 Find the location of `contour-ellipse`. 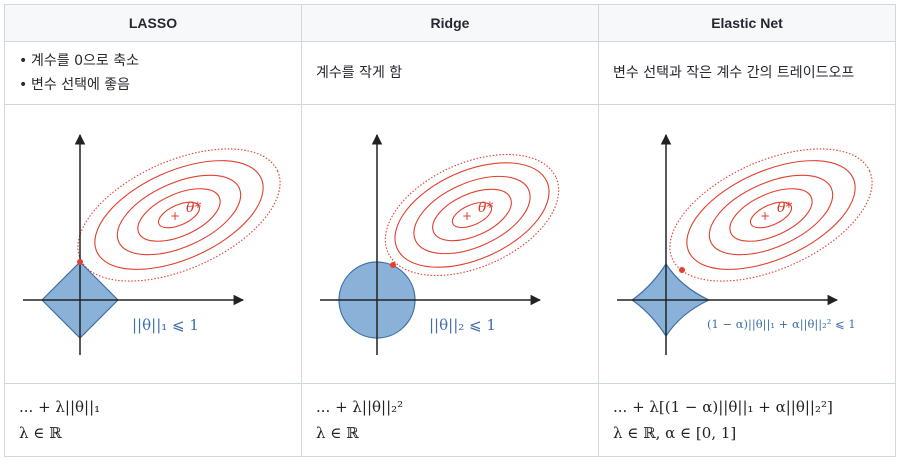

contour-ellipse is located at coordinates (771, 215).